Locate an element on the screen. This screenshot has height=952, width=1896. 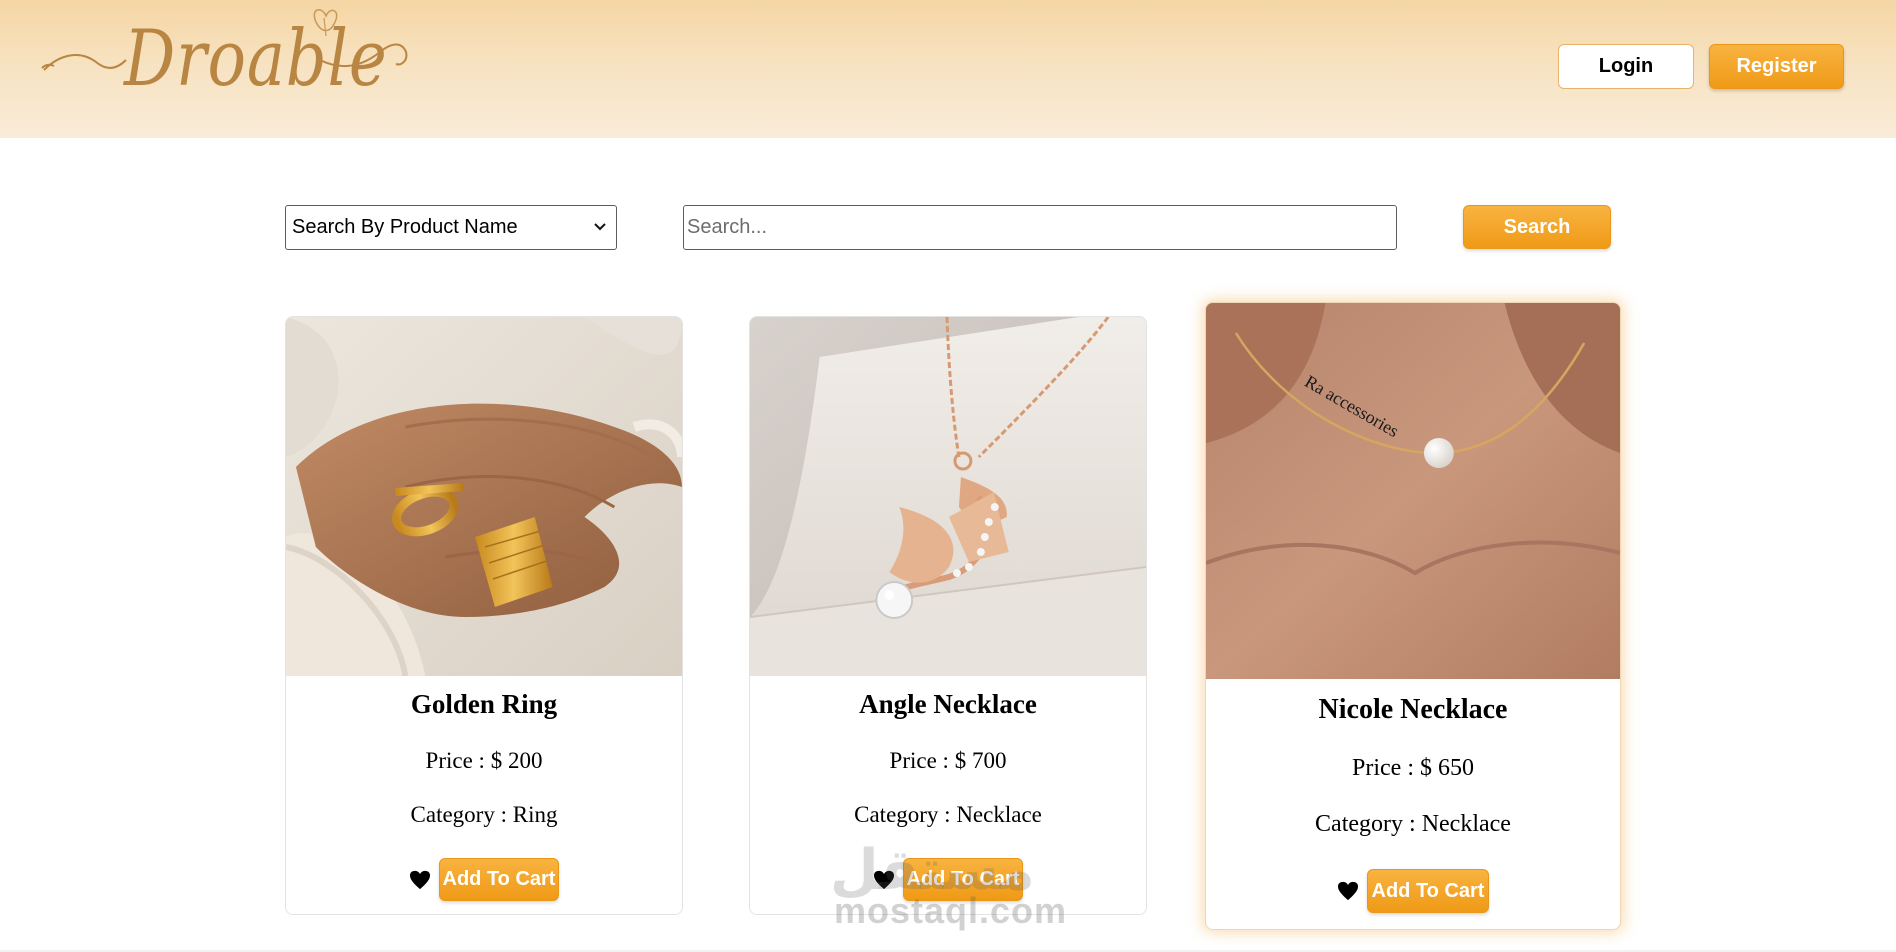
brand-logo: Droable is located at coordinates (230, 67).